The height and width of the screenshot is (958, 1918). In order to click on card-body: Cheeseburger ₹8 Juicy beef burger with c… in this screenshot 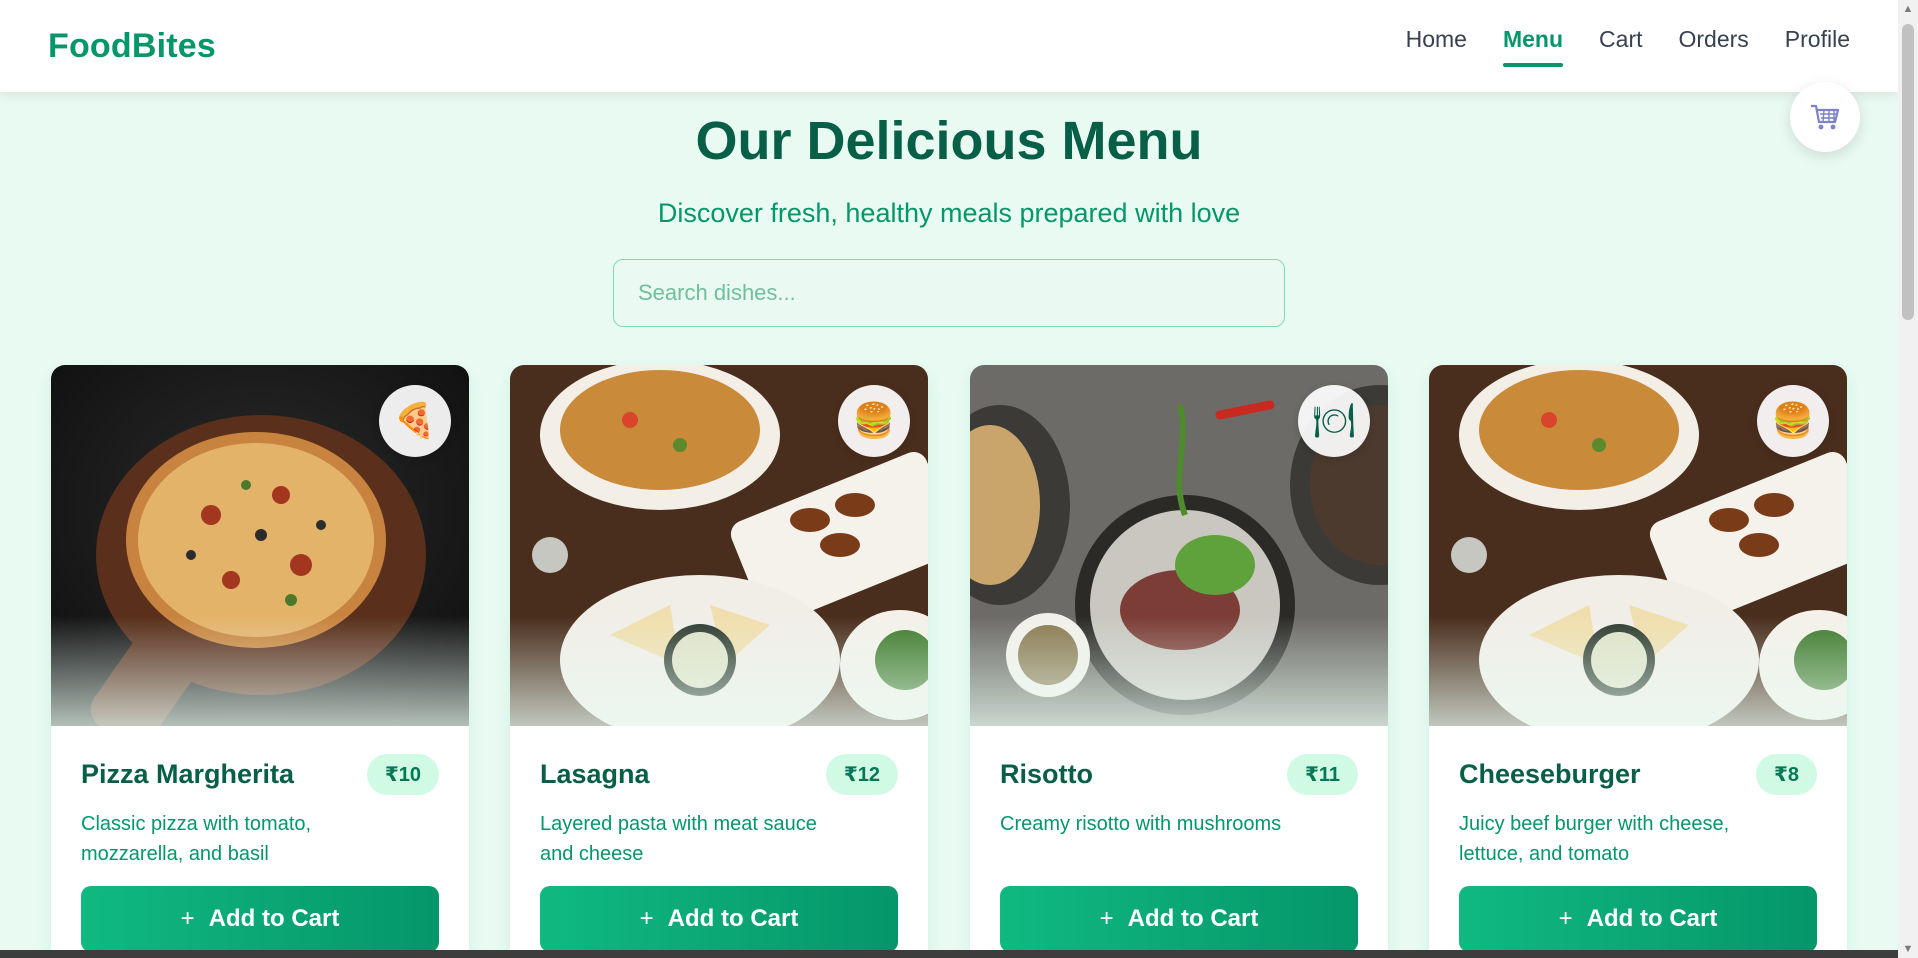, I will do `click(1638, 797)`.